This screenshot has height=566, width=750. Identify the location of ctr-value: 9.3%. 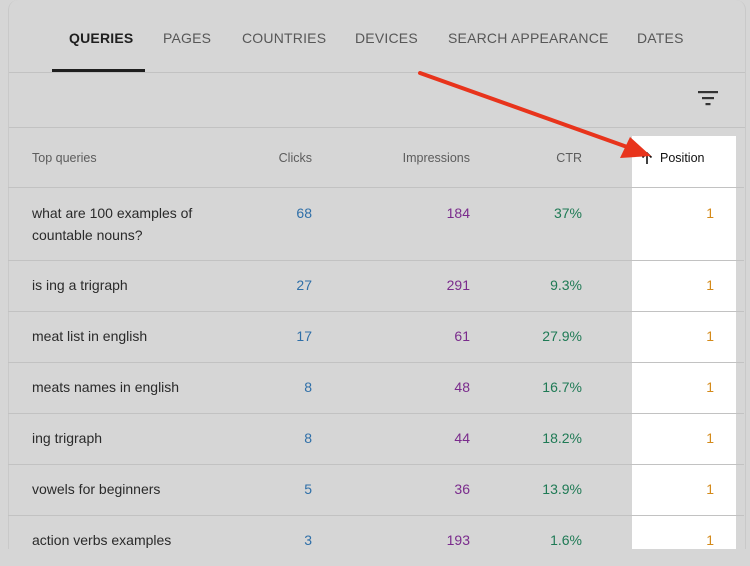
(566, 285).